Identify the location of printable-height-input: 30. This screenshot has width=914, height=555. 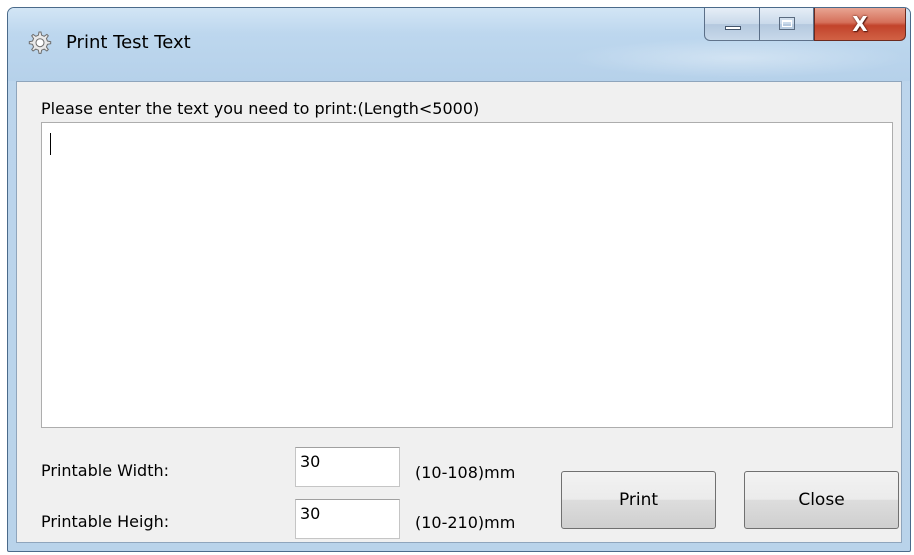
(347, 519).